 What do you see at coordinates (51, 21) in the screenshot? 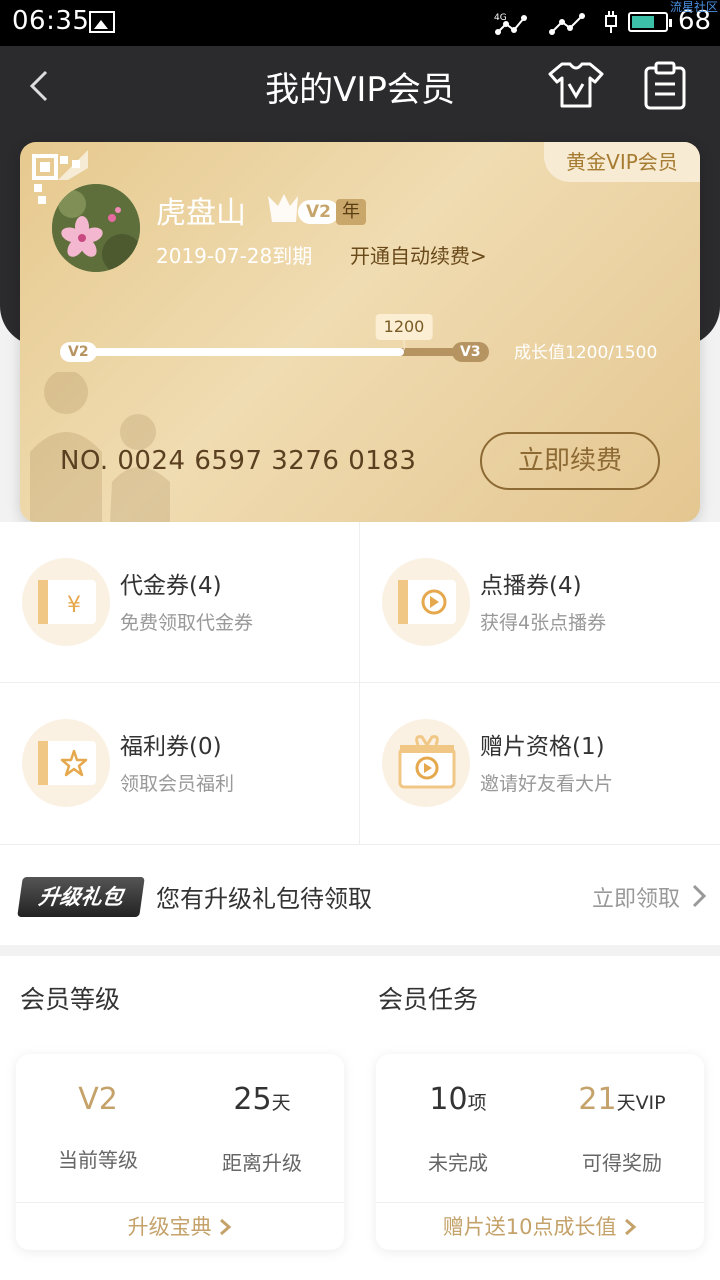
I see `status-time: 06:35` at bounding box center [51, 21].